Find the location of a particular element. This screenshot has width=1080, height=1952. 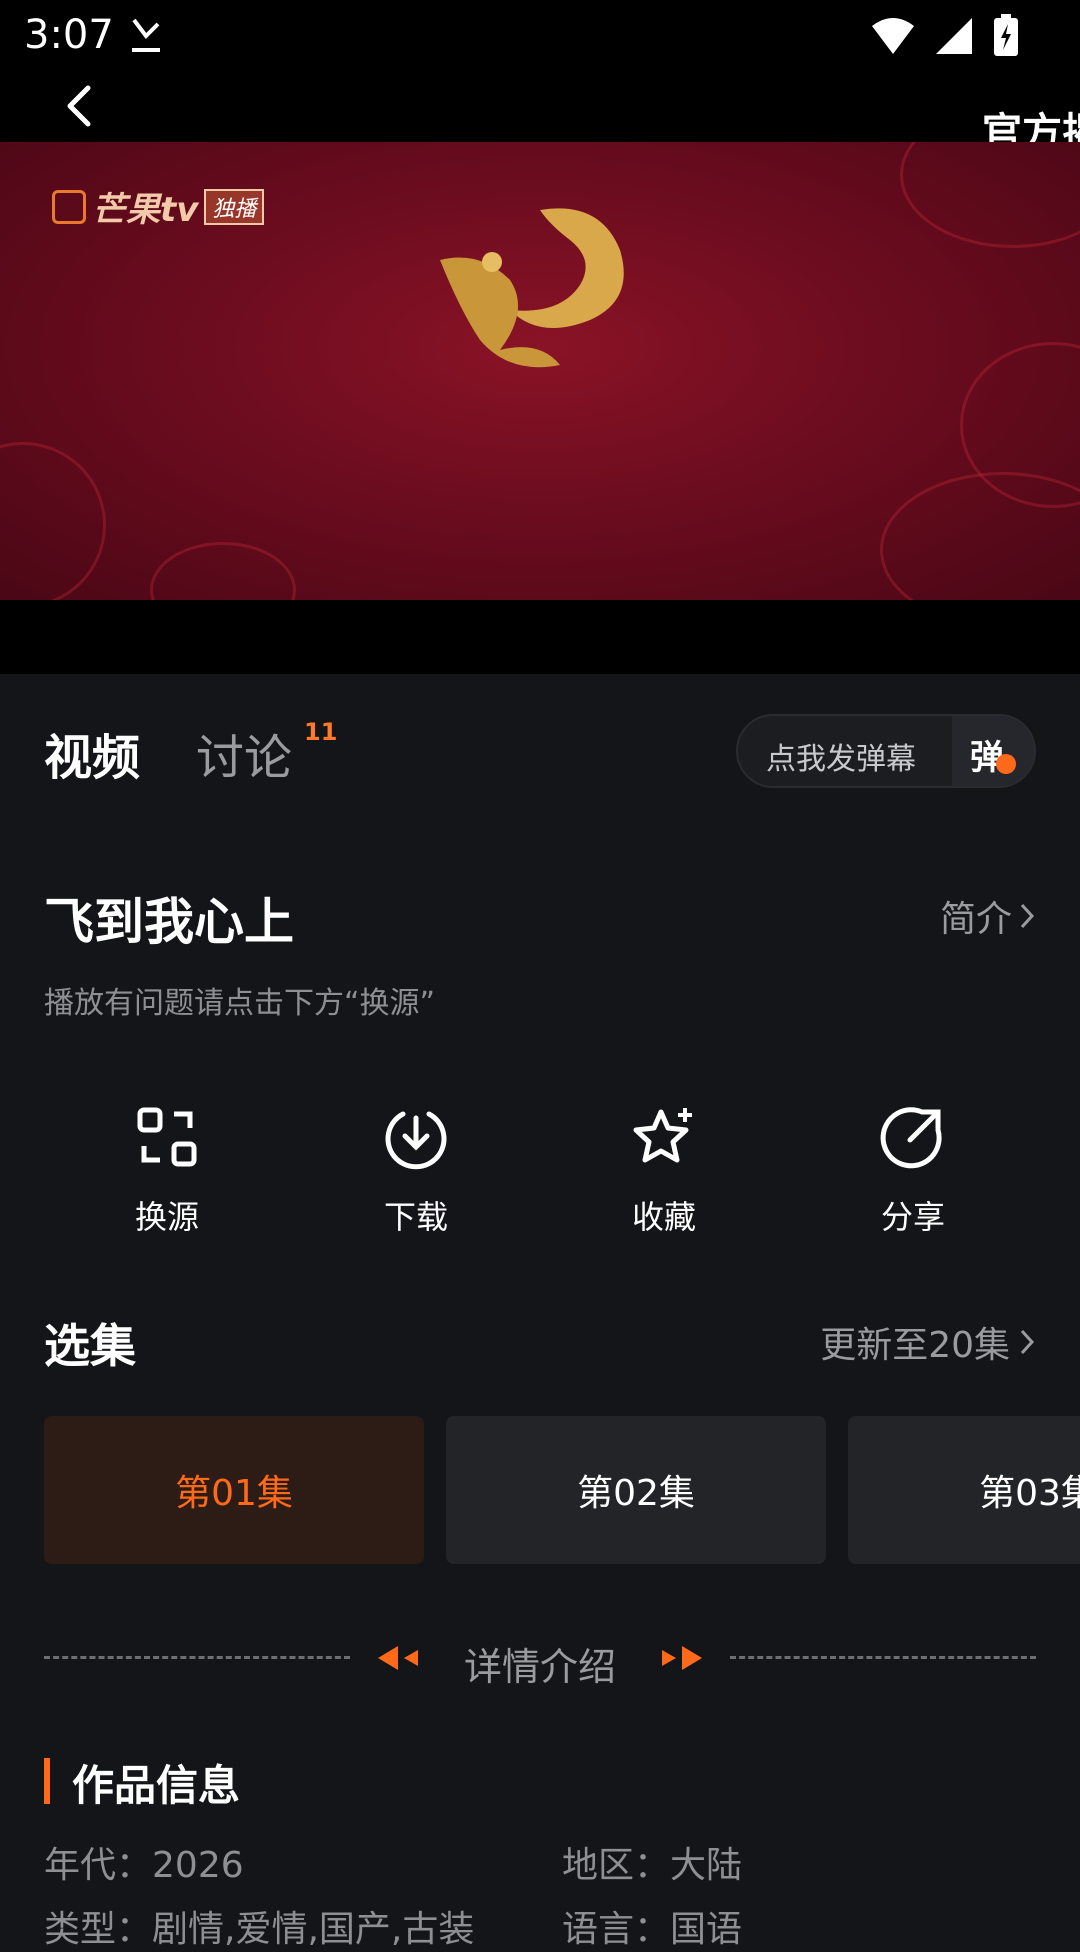

top-nav: 官方揭 is located at coordinates (540, 114).